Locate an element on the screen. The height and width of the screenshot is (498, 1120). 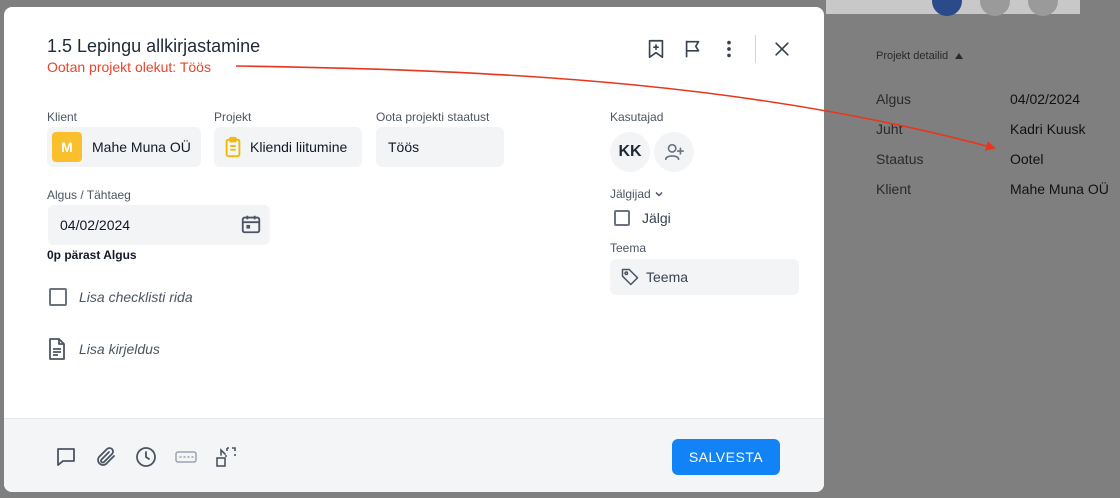
details-value: Mahe Muna OÜ is located at coordinates (1059, 189).